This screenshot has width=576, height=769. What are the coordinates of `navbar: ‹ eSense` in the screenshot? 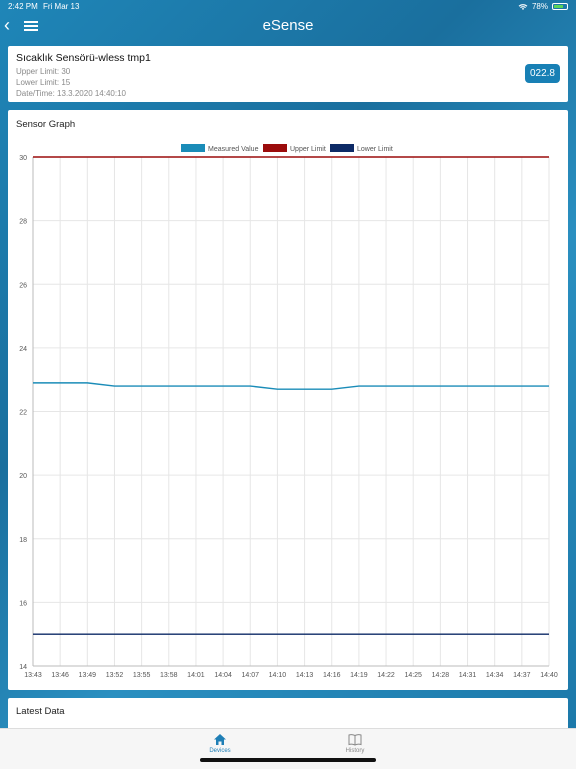 It's located at (288, 27).